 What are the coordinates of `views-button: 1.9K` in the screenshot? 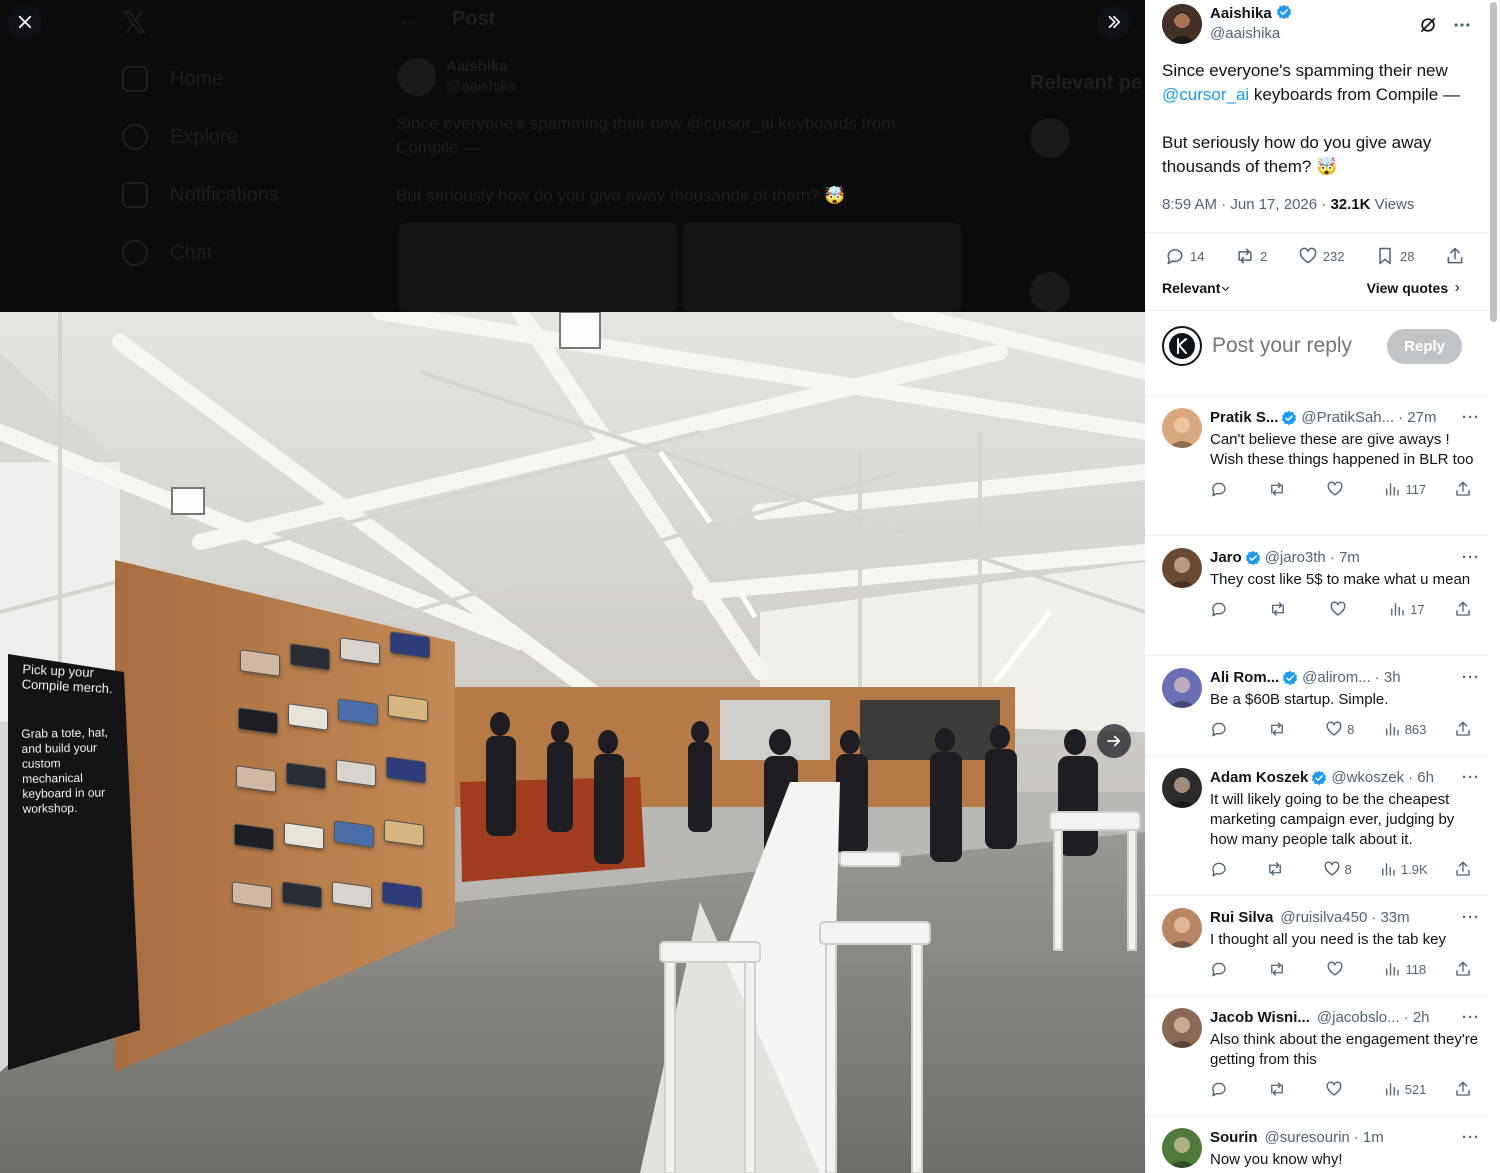 It's located at (1403, 869).